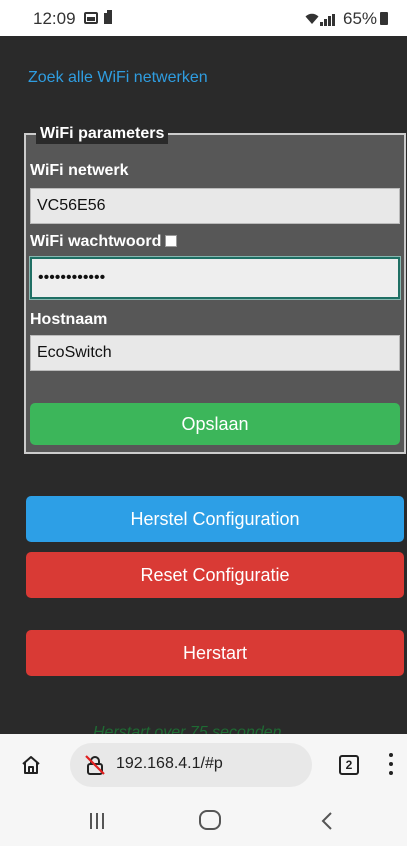 This screenshot has height=846, width=407. Describe the element at coordinates (215, 653) in the screenshot. I see `restart-button: Herstart` at that location.